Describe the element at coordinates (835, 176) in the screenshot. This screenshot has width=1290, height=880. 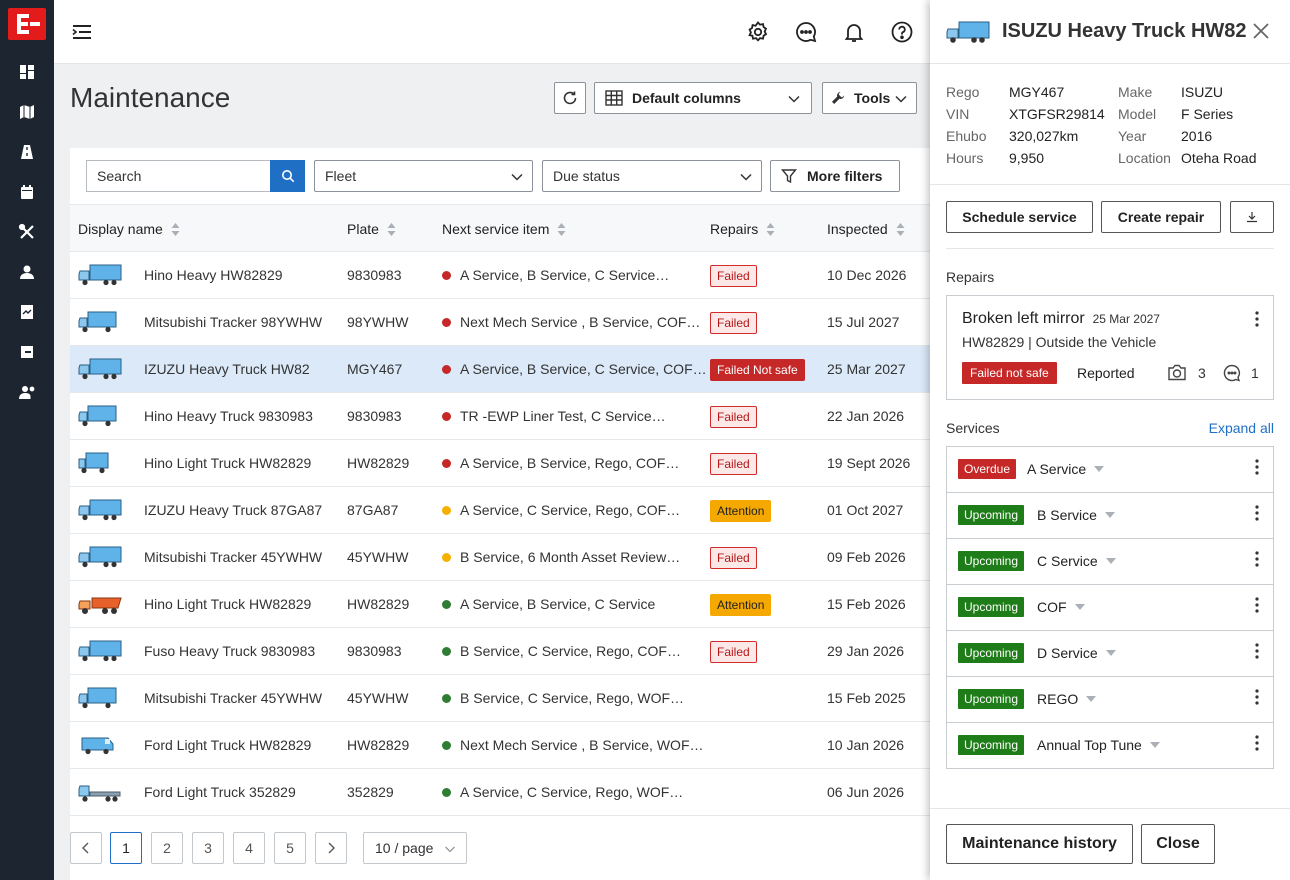
I see `more-filters-button: More filters` at that location.